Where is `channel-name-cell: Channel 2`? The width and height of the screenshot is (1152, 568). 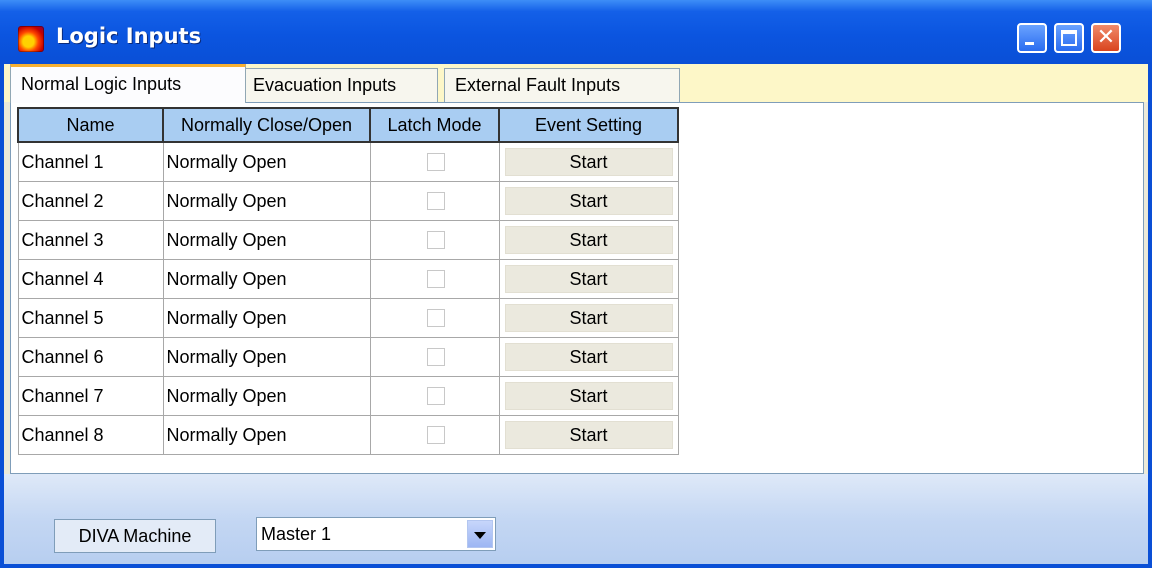
channel-name-cell: Channel 2 is located at coordinates (90, 201).